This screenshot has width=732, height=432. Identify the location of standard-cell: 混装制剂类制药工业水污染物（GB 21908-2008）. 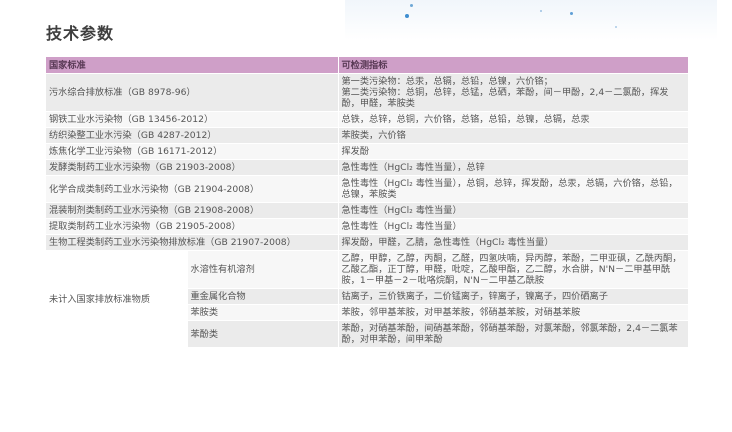
(192, 210).